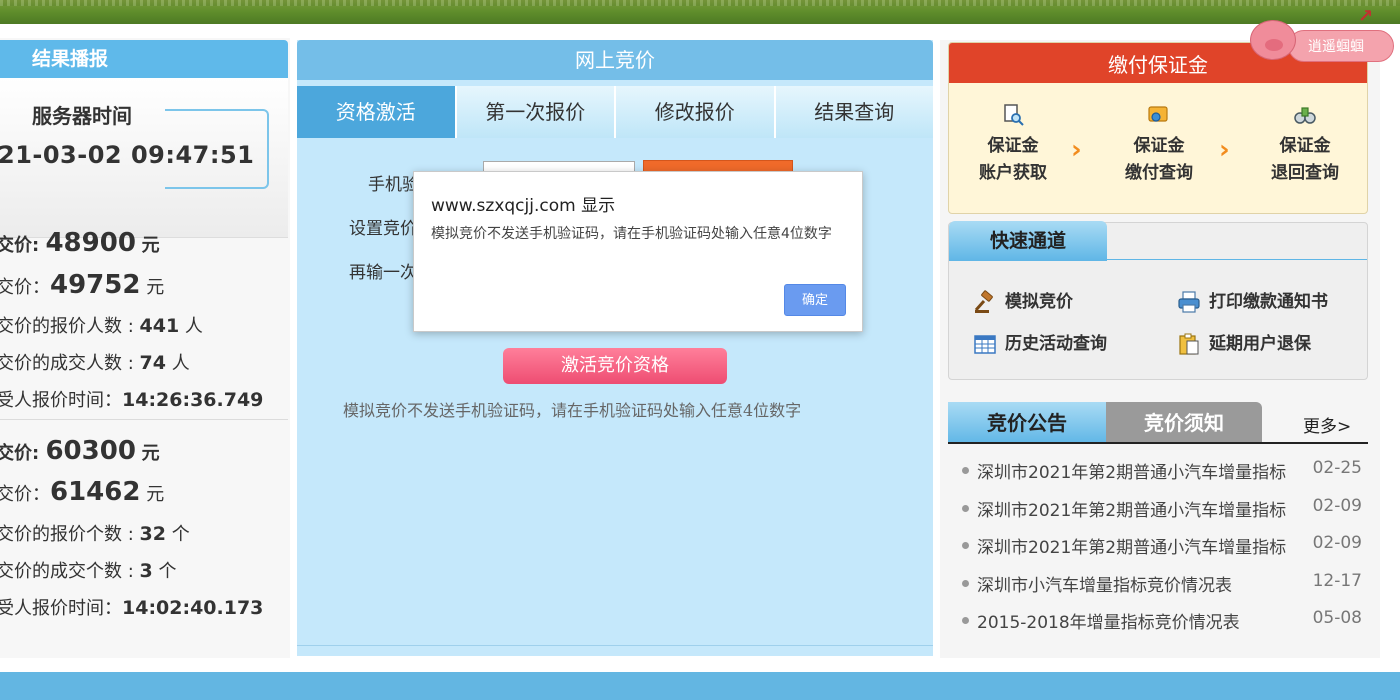  What do you see at coordinates (1040, 342) in the screenshot?
I see `history-query-link: 历史活动查询` at bounding box center [1040, 342].